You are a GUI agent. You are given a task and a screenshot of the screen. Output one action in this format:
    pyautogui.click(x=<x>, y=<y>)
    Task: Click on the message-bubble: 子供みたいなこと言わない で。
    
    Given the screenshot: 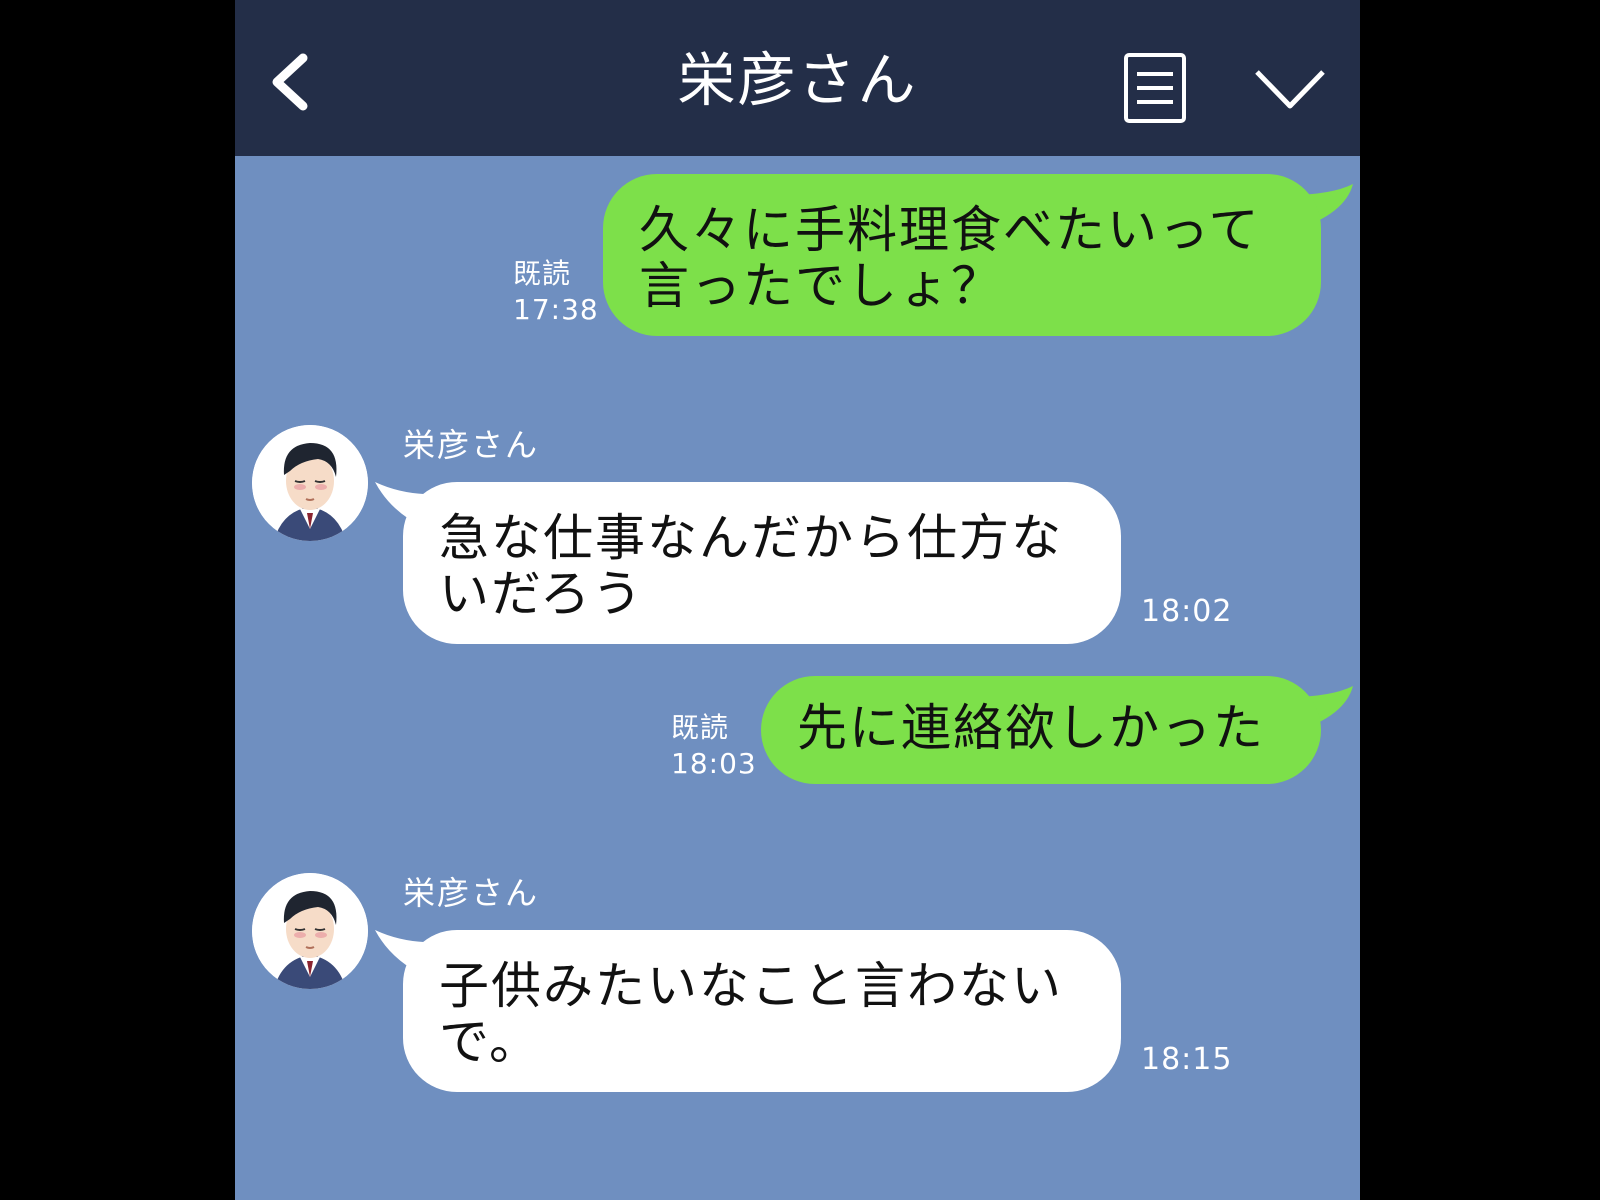 What is the action you would take?
    pyautogui.click(x=762, y=1011)
    